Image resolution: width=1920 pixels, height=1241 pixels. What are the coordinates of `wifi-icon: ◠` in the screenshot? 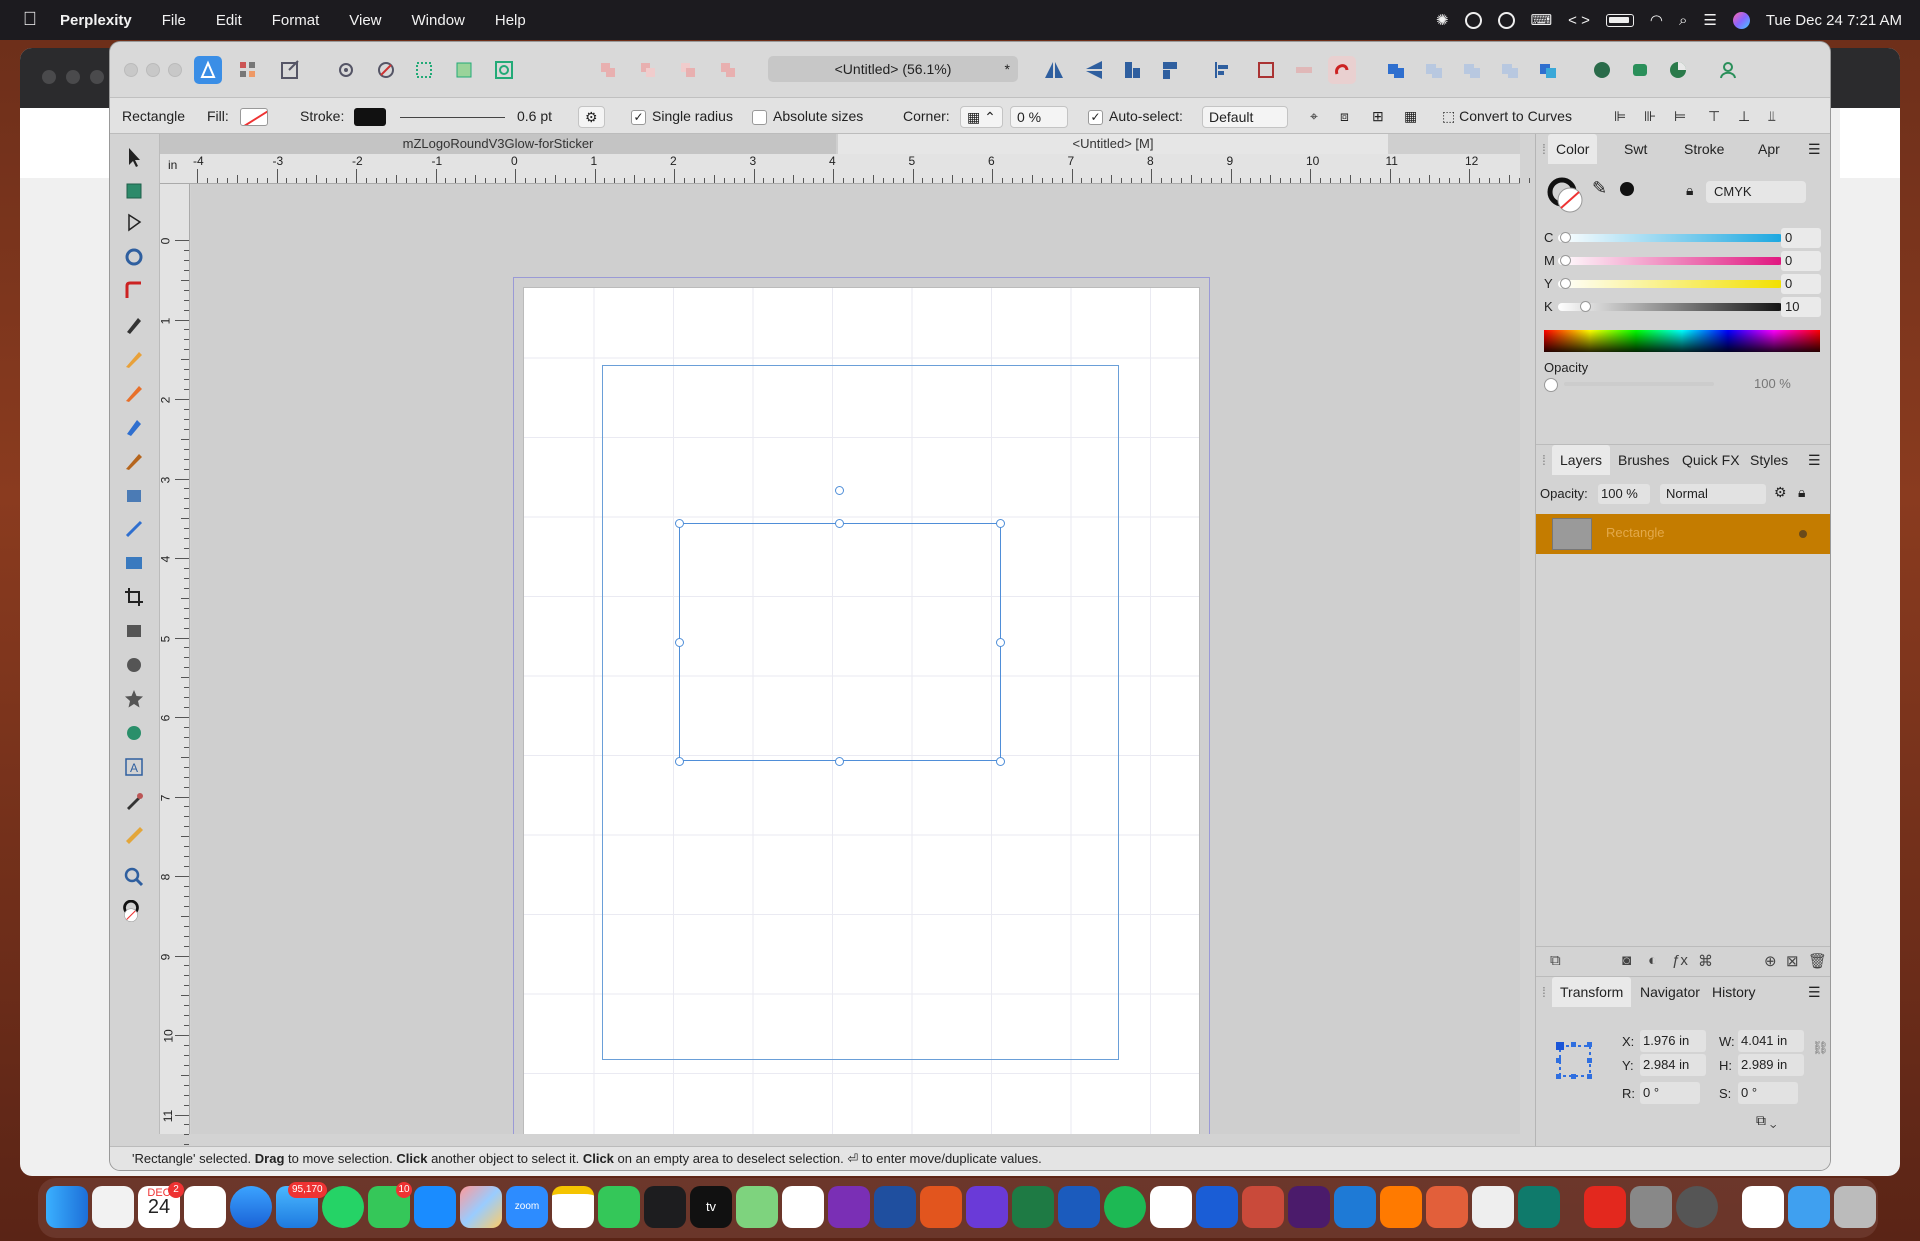 It's located at (1656, 20).